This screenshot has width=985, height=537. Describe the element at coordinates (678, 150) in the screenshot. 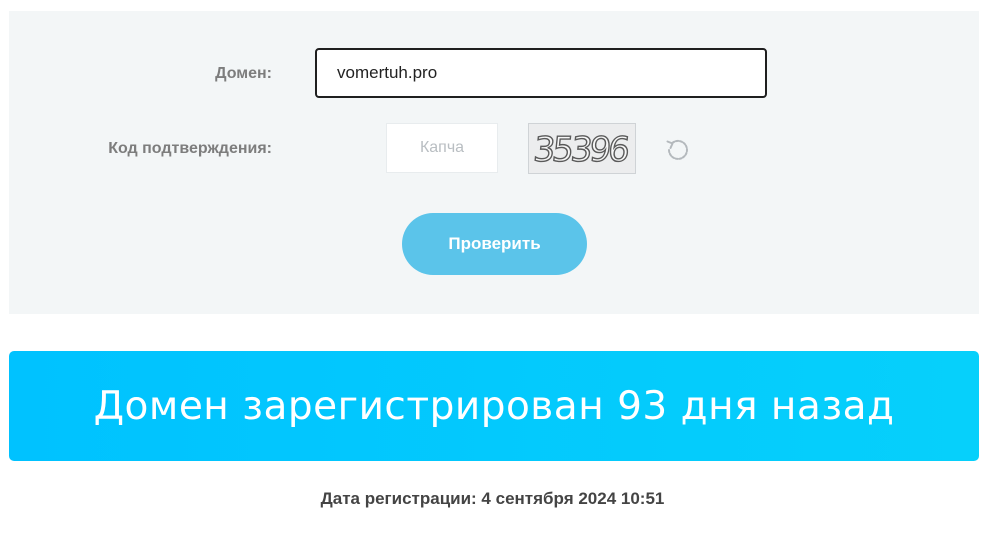

I see `refresh-icon` at that location.